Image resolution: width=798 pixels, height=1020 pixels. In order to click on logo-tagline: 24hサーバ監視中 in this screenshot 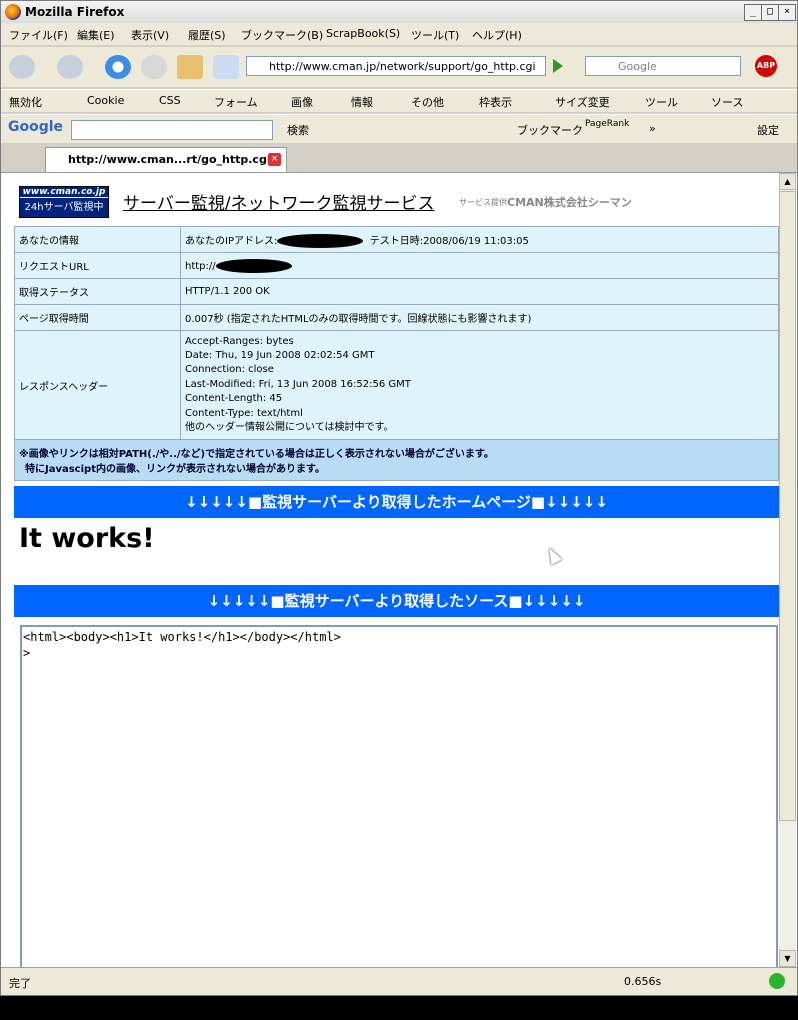, I will do `click(64, 207)`.